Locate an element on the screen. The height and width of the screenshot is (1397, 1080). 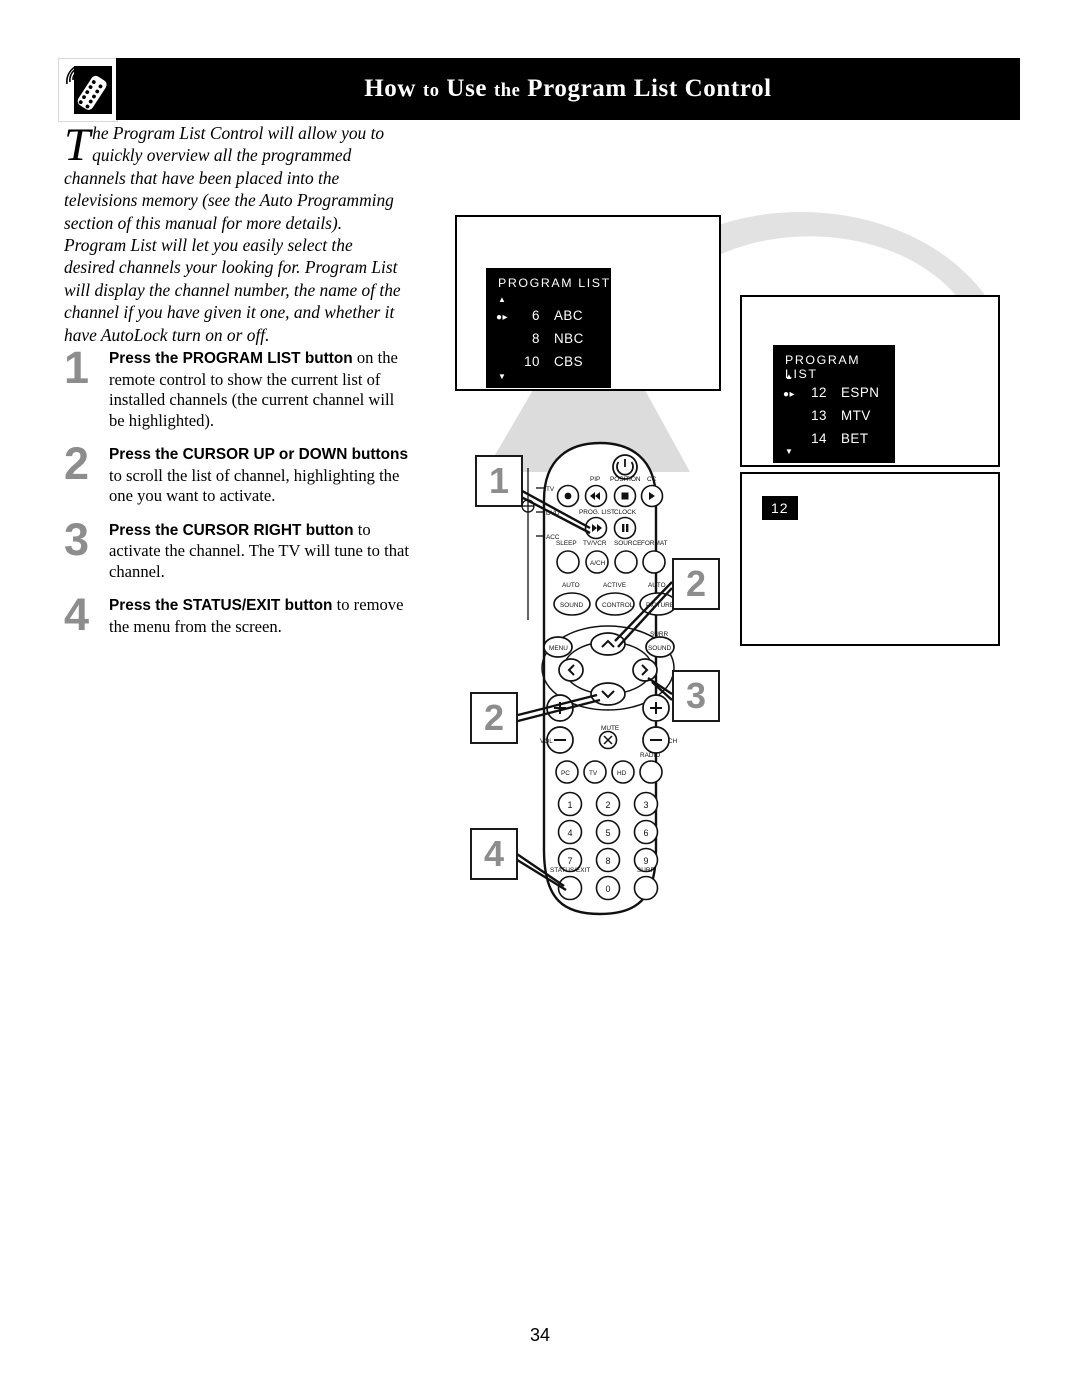
step-number: 1 is located at coordinates (77, 367).